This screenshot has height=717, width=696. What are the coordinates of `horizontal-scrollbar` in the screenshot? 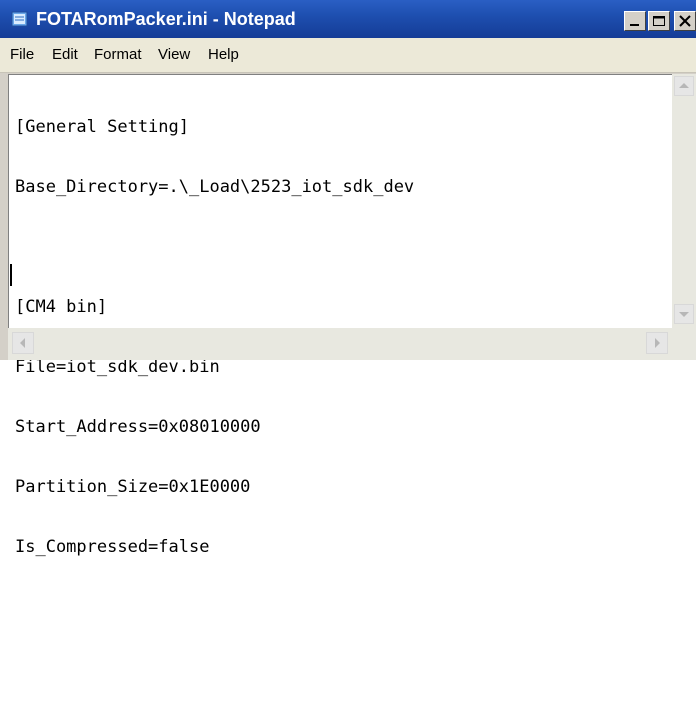 It's located at (340, 344).